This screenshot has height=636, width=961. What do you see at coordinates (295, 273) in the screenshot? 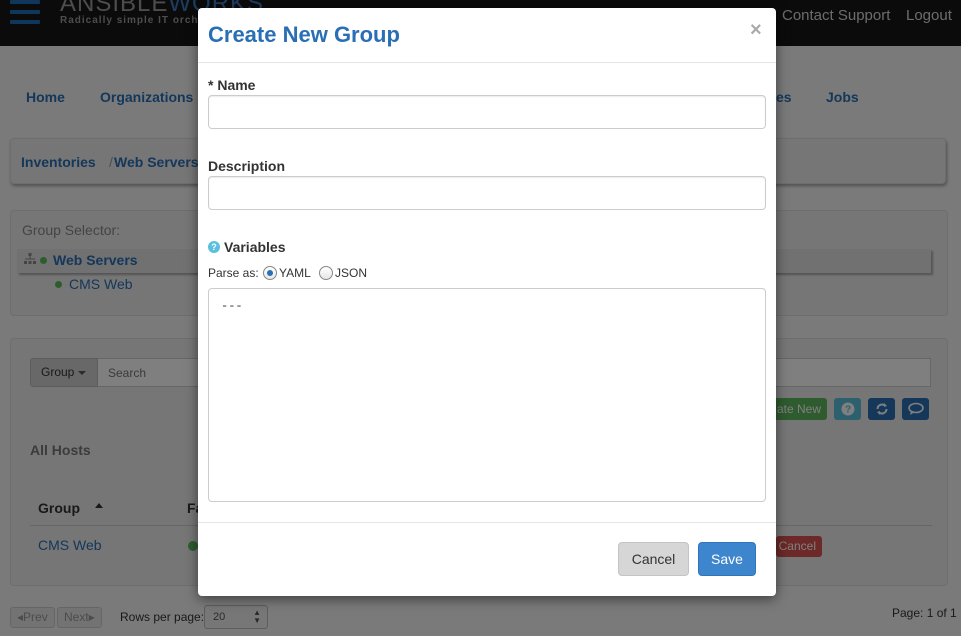
I see `yaml-radio-label: YAML` at bounding box center [295, 273].